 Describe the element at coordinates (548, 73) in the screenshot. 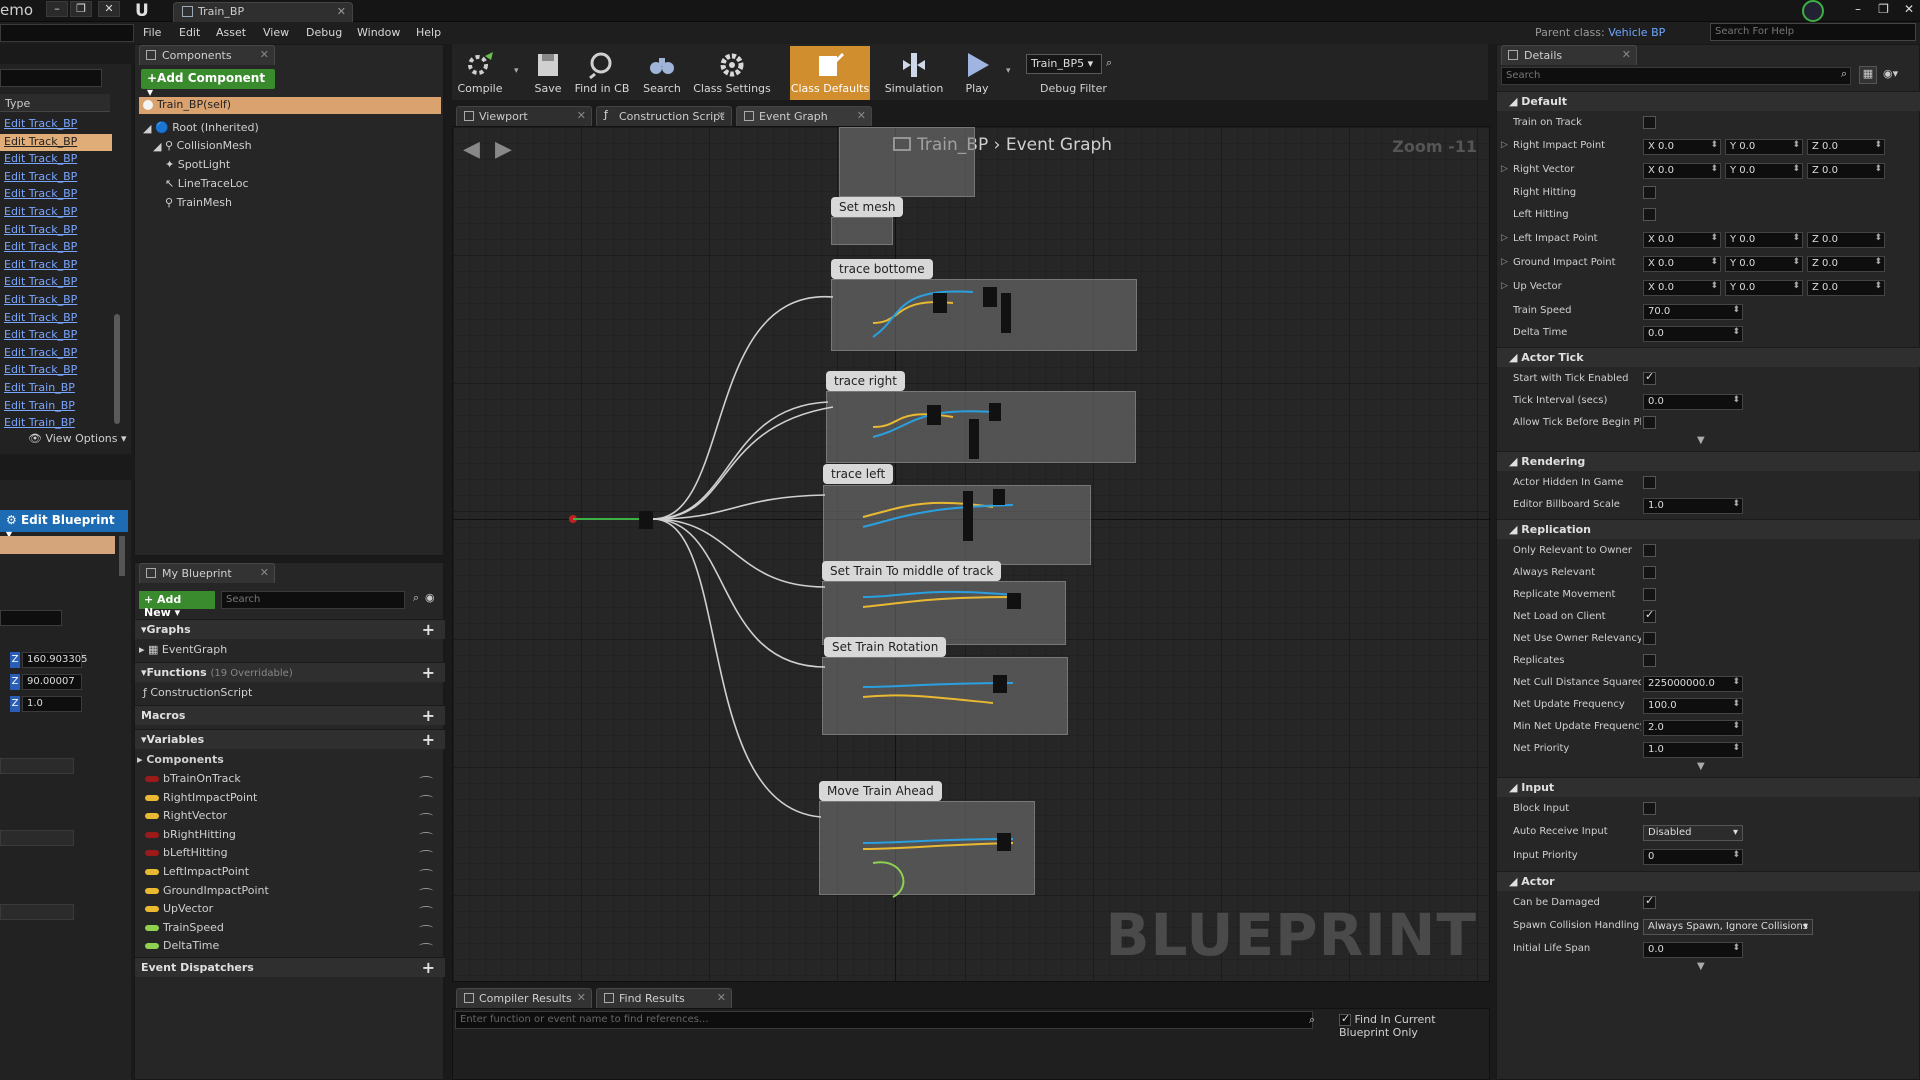

I see `save-button: Save` at that location.